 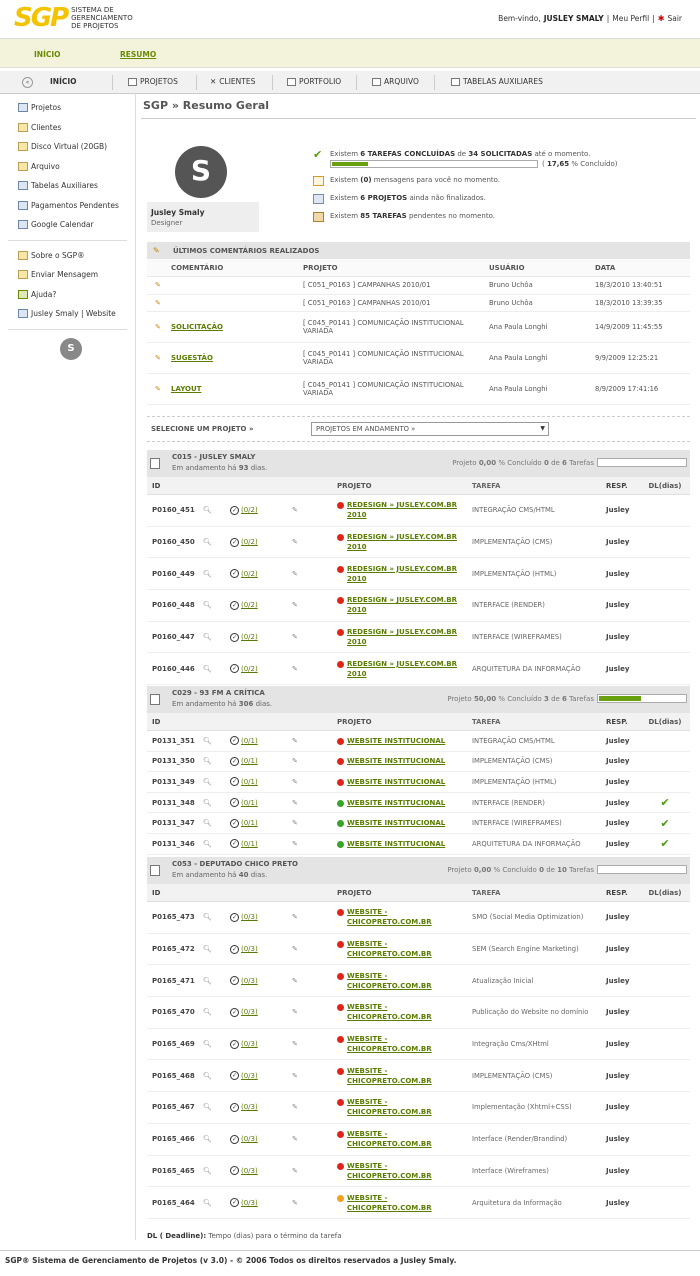 What do you see at coordinates (235, 864) in the screenshot?
I see `project-title: C053 - DEPUTADO CHICO PRETO` at bounding box center [235, 864].